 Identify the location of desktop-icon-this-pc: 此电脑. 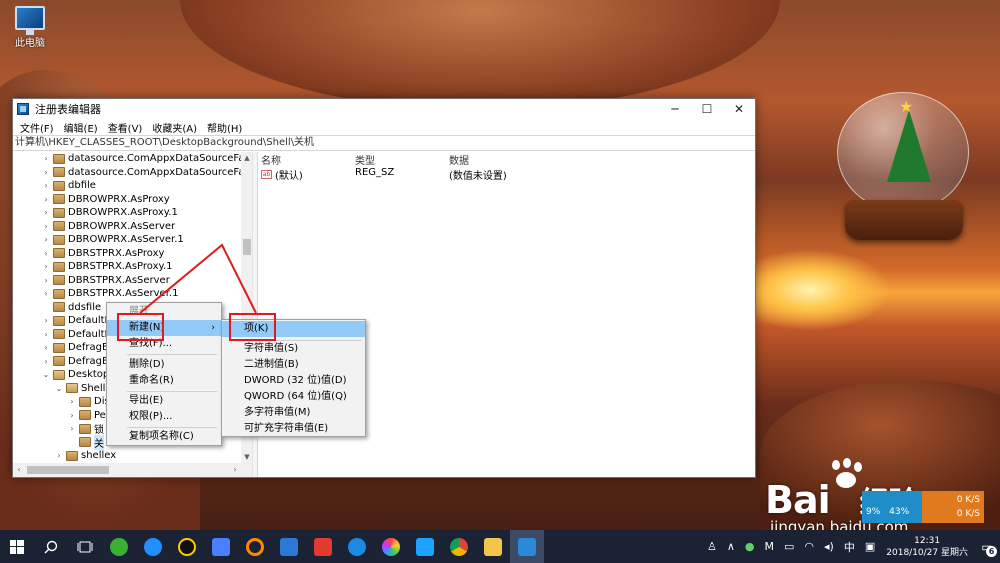
(30, 27).